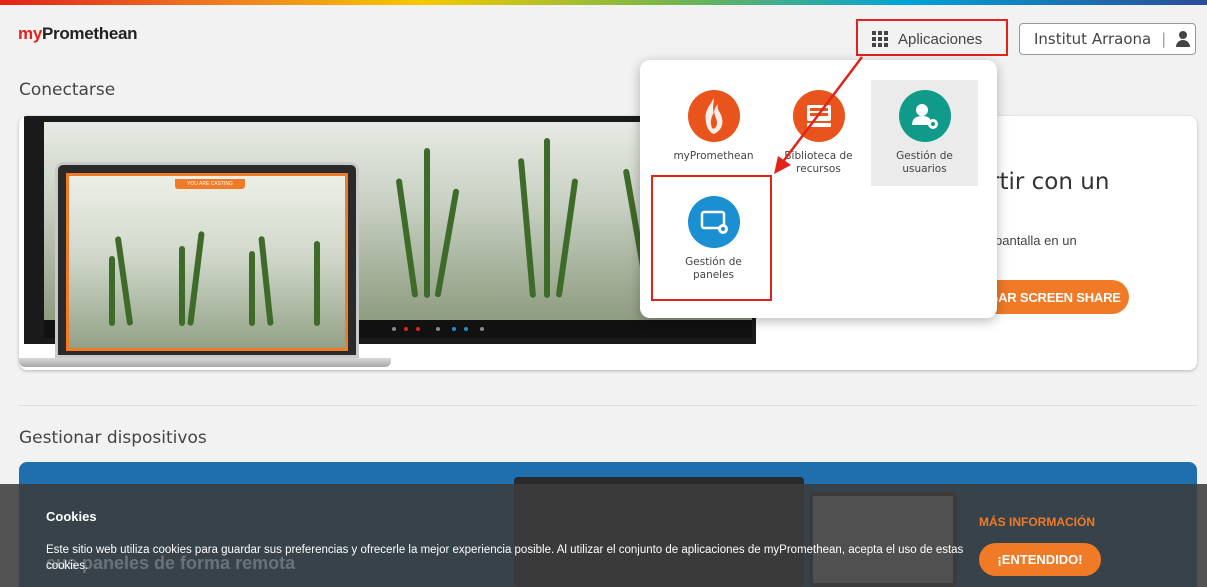 This screenshot has width=1207, height=587. Describe the element at coordinates (608, 405) in the screenshot. I see `section-divider` at that location.